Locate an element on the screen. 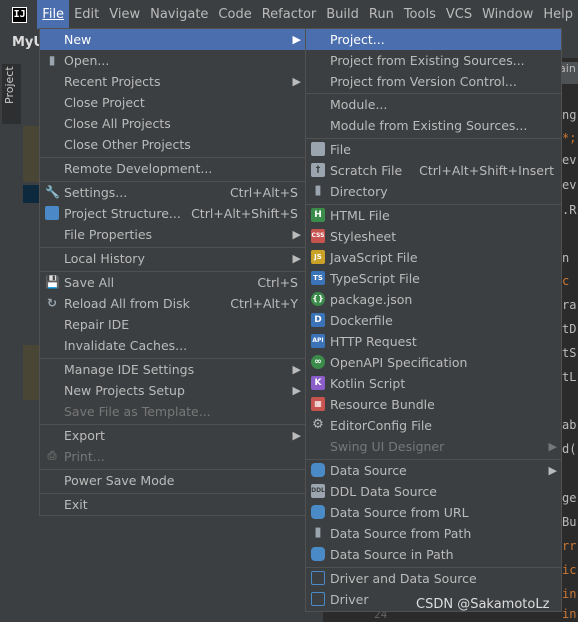 The width and height of the screenshot is (578, 622). save-icon: 💾 is located at coordinates (52, 282).